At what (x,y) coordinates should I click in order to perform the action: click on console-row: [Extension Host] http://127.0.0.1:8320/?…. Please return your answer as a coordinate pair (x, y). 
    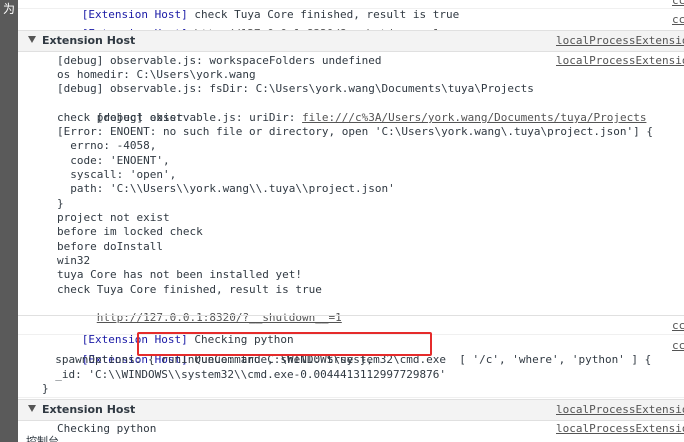
    Looking at the image, I should click on (351, 25).